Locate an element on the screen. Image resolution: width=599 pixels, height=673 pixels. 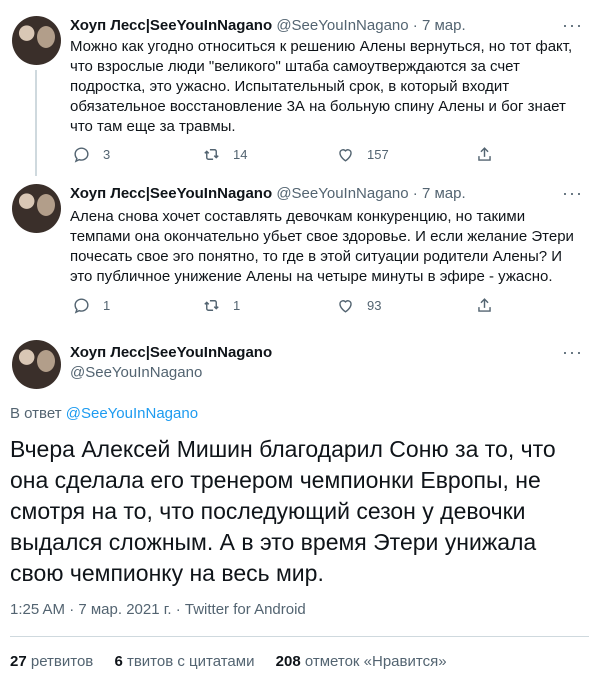
like-button: 93 is located at coordinates (358, 305).